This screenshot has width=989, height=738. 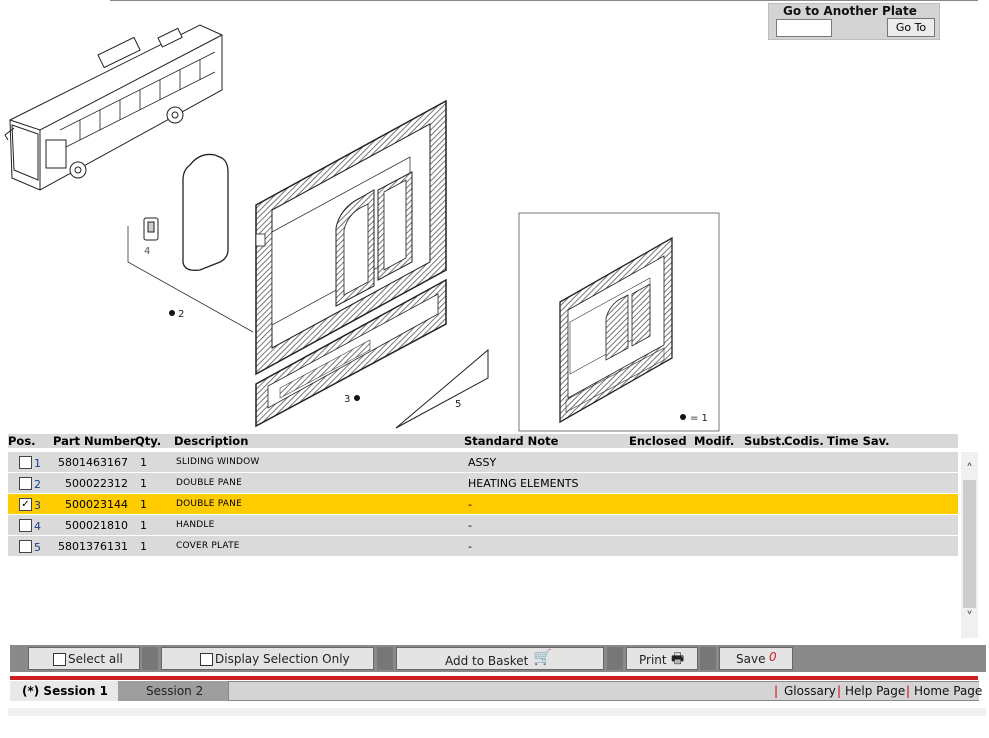 What do you see at coordinates (59, 659) in the screenshot?
I see `select-all-checkbox` at bounding box center [59, 659].